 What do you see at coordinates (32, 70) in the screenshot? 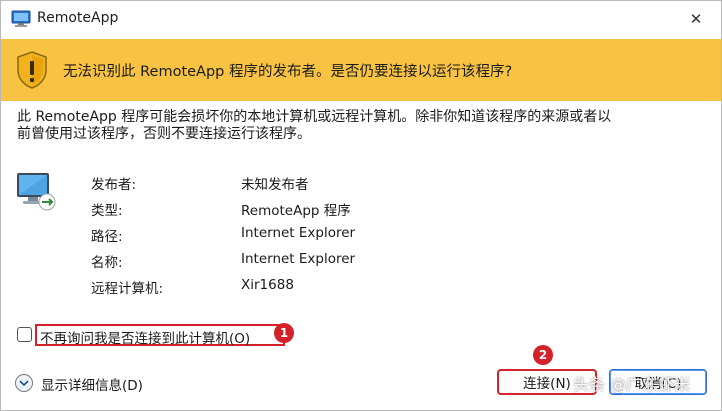
I see `warning-shield-icon` at bounding box center [32, 70].